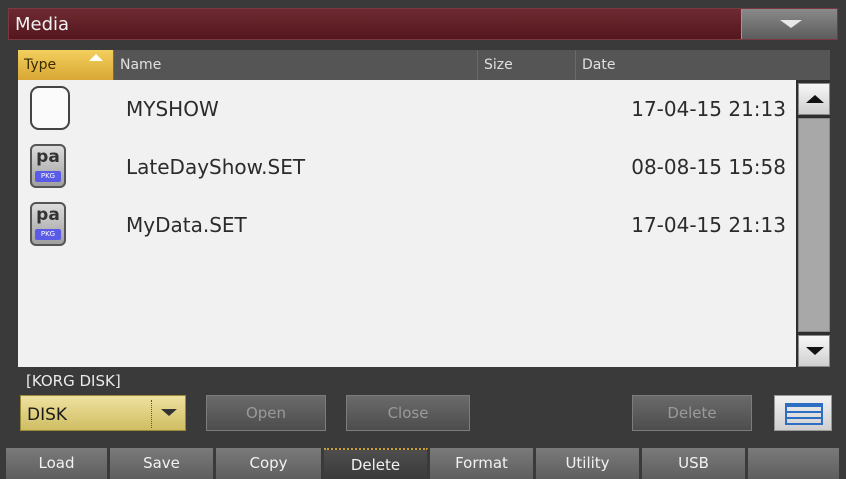 Image resolution: width=846 pixels, height=479 pixels. What do you see at coordinates (296, 65) in the screenshot?
I see `column-header-name: Name` at bounding box center [296, 65].